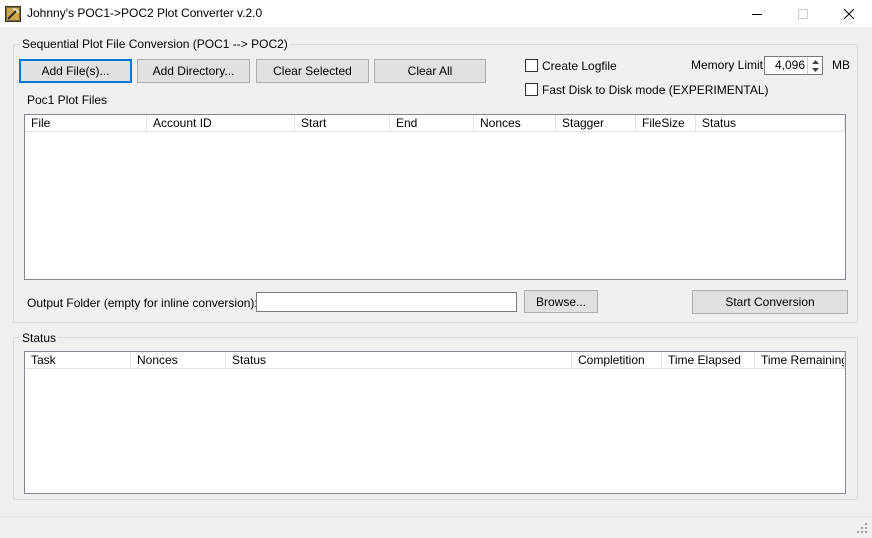 The width and height of the screenshot is (872, 538). Describe the element at coordinates (39, 338) in the screenshot. I see `status-group-label: Status` at that location.